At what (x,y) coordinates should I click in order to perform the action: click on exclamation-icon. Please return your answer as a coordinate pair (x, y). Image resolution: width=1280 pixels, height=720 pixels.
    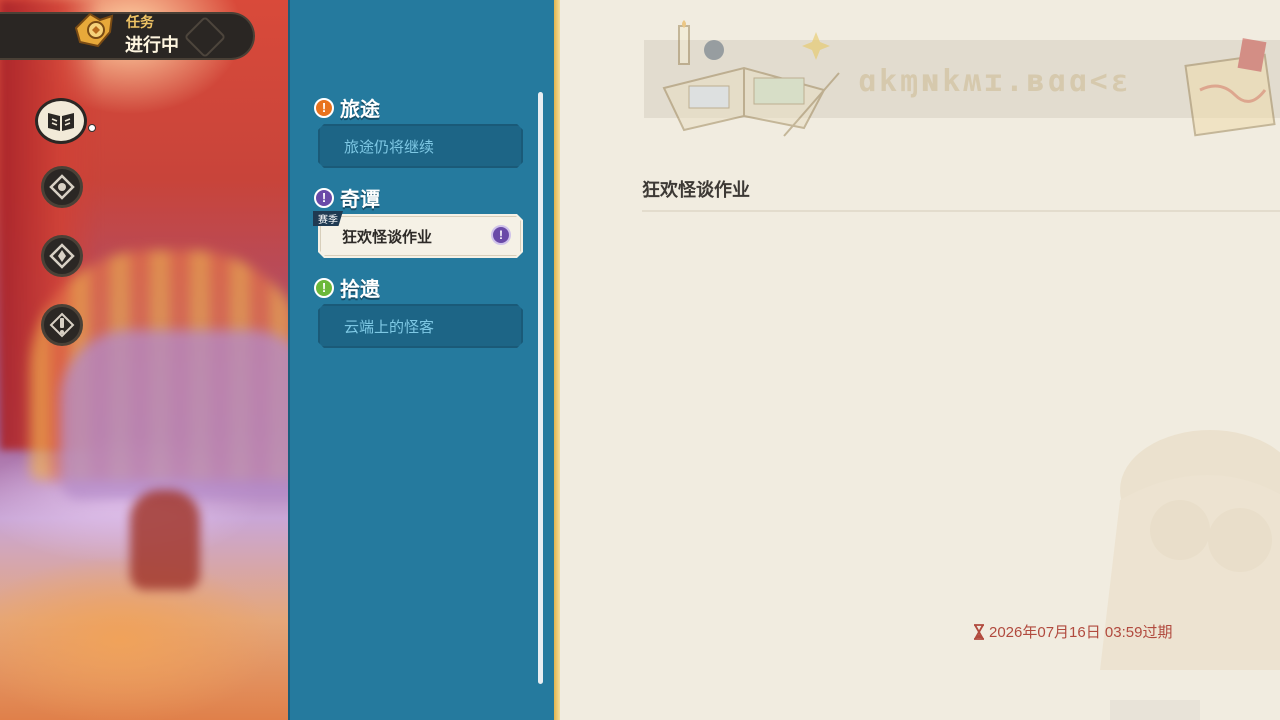
    Looking at the image, I should click on (62, 325).